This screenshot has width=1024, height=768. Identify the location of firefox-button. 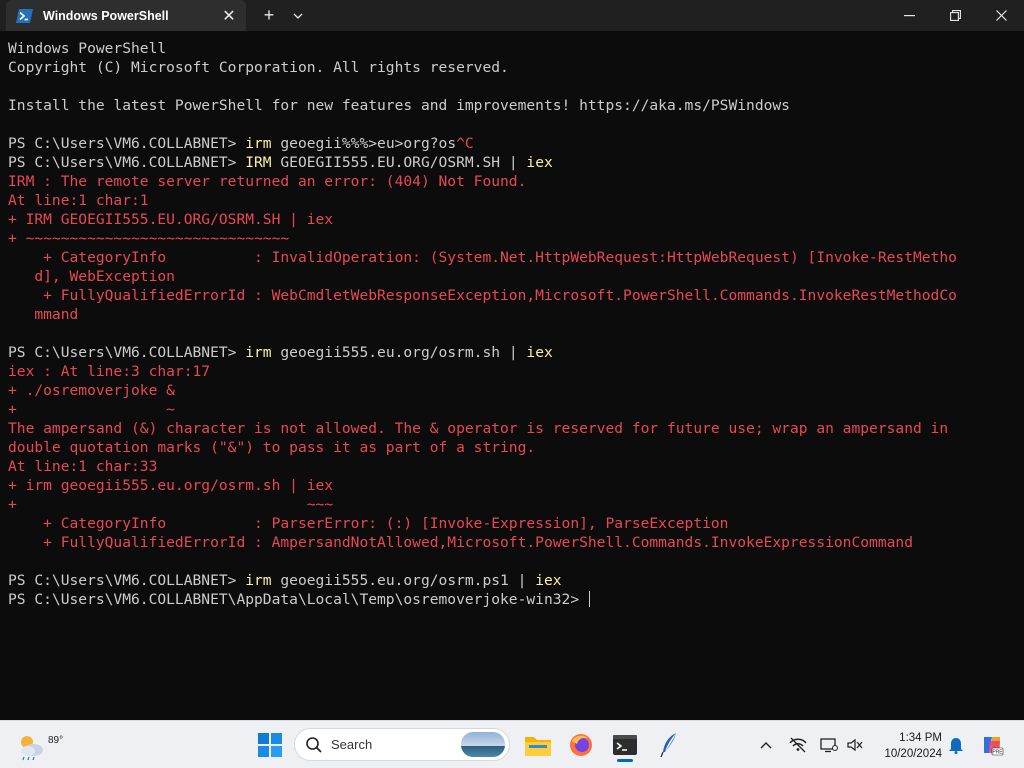
(581, 745).